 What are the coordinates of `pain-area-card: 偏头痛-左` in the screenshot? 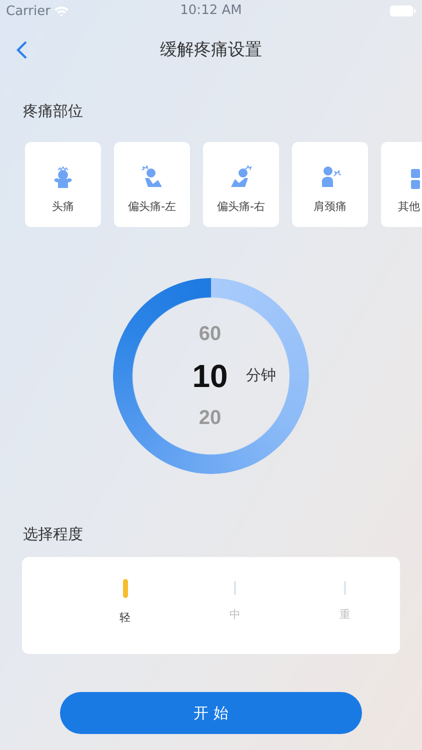 It's located at (152, 184).